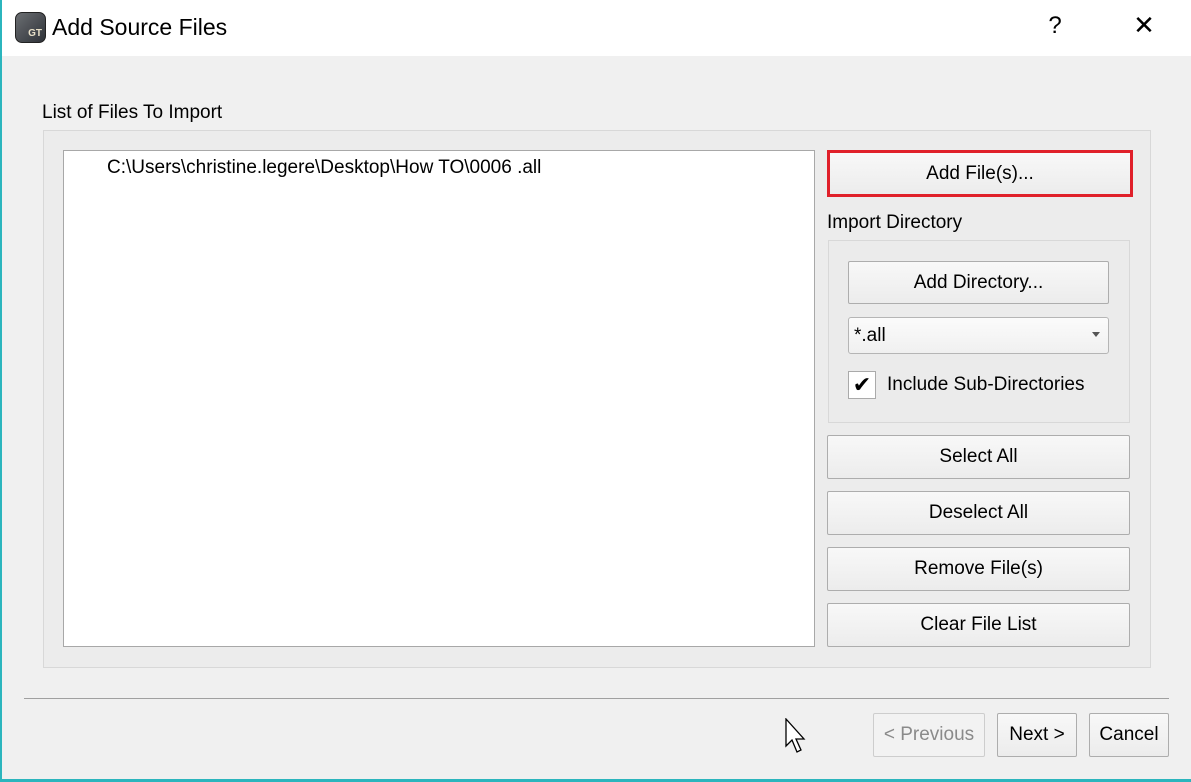  What do you see at coordinates (870, 335) in the screenshot?
I see `file-filter-value: *.all` at bounding box center [870, 335].